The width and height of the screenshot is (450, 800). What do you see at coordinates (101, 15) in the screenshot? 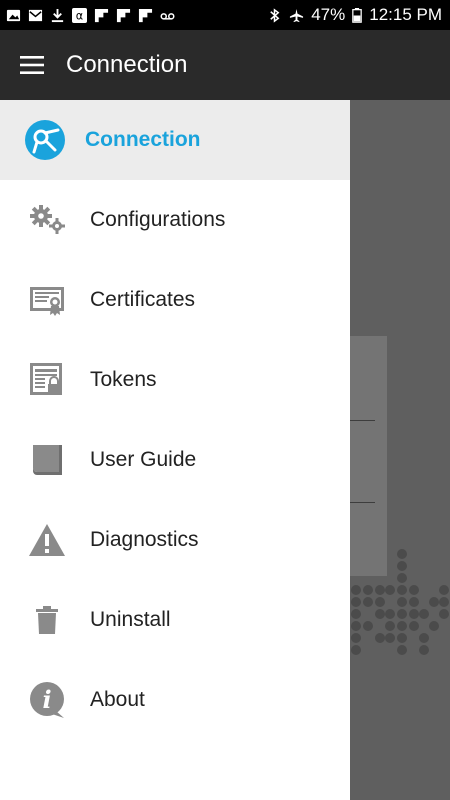
I see `flipboard-icon` at bounding box center [101, 15].